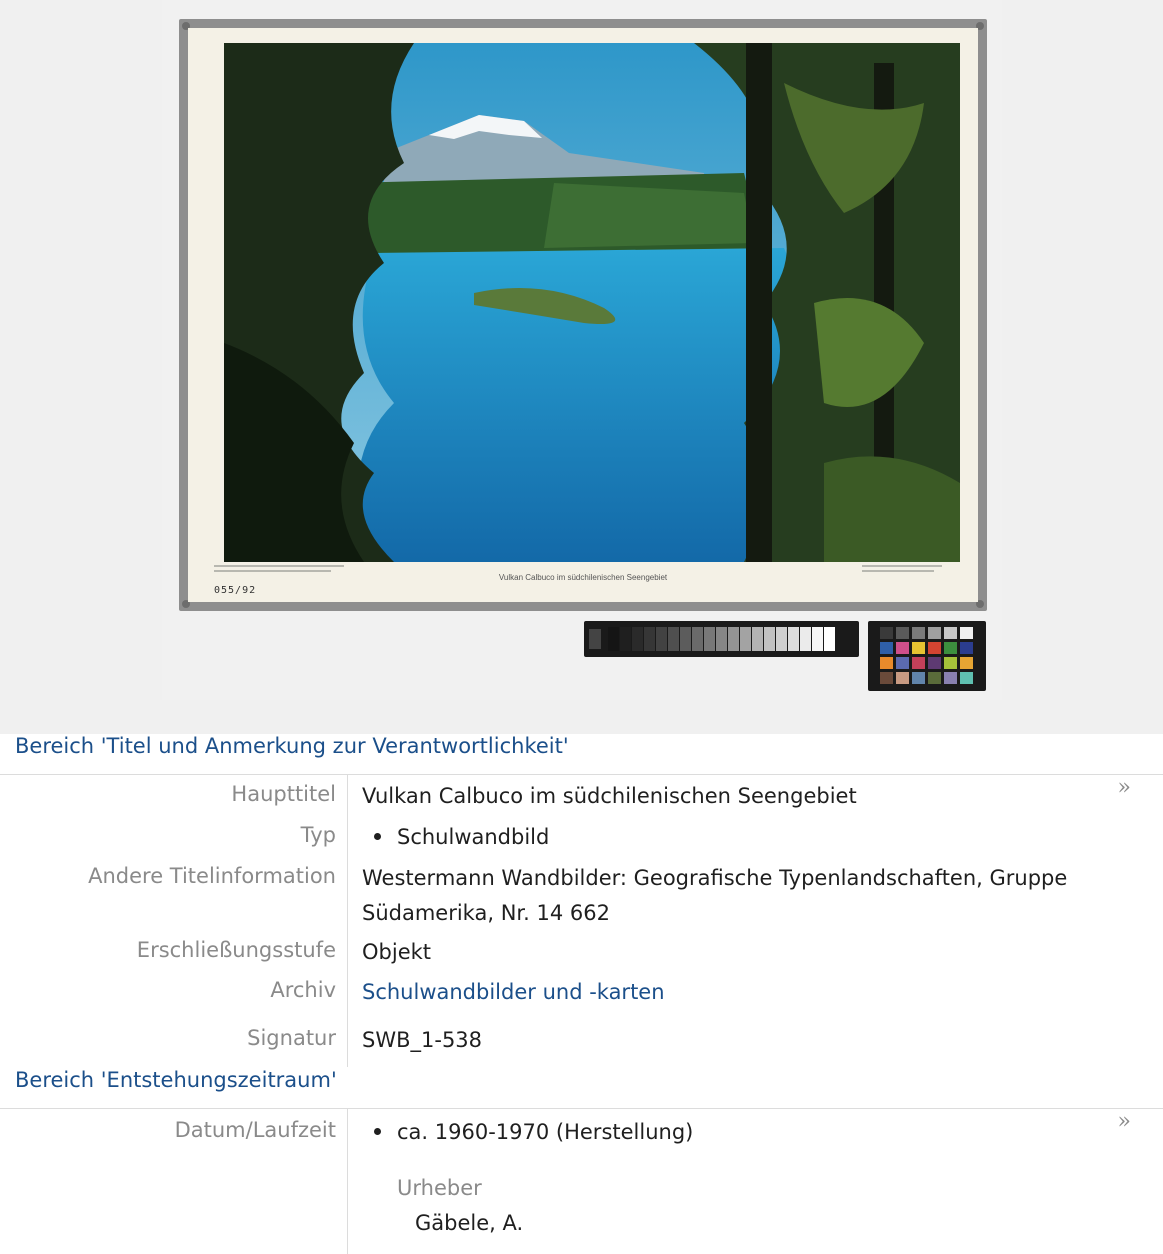 This screenshot has width=1163, height=1254. Describe the element at coordinates (742, 837) in the screenshot. I see `field-value-typ: Schulwandbild` at that location.